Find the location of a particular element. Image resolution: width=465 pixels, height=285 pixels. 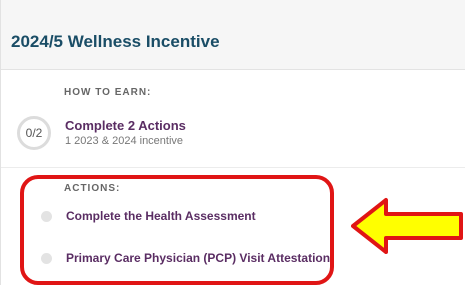

section-divider is located at coordinates (233, 167).